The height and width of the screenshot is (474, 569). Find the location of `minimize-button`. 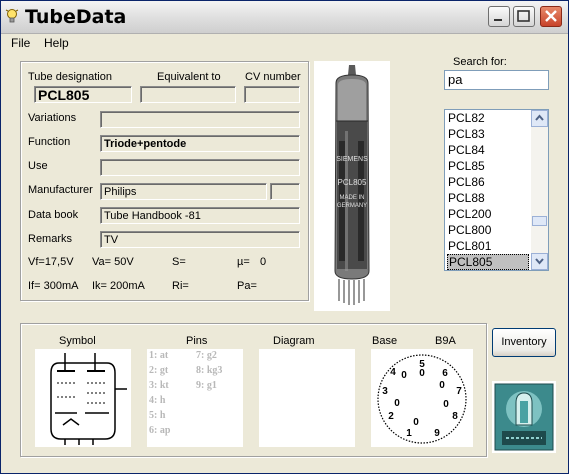

minimize-button is located at coordinates (499, 16).